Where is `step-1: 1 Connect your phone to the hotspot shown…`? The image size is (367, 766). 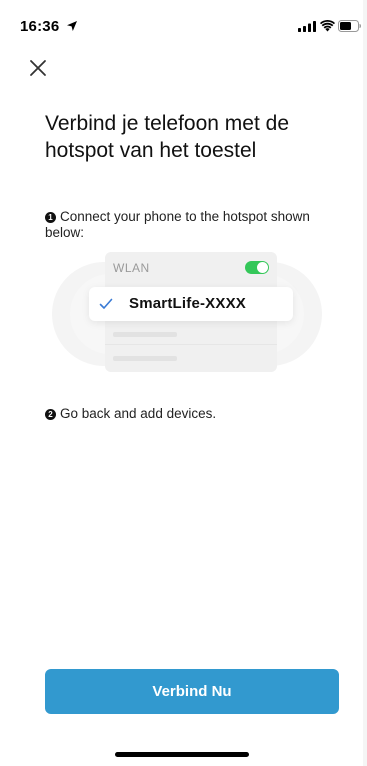
step-1: 1 Connect your phone to the hotspot shown… is located at coordinates (195, 225).